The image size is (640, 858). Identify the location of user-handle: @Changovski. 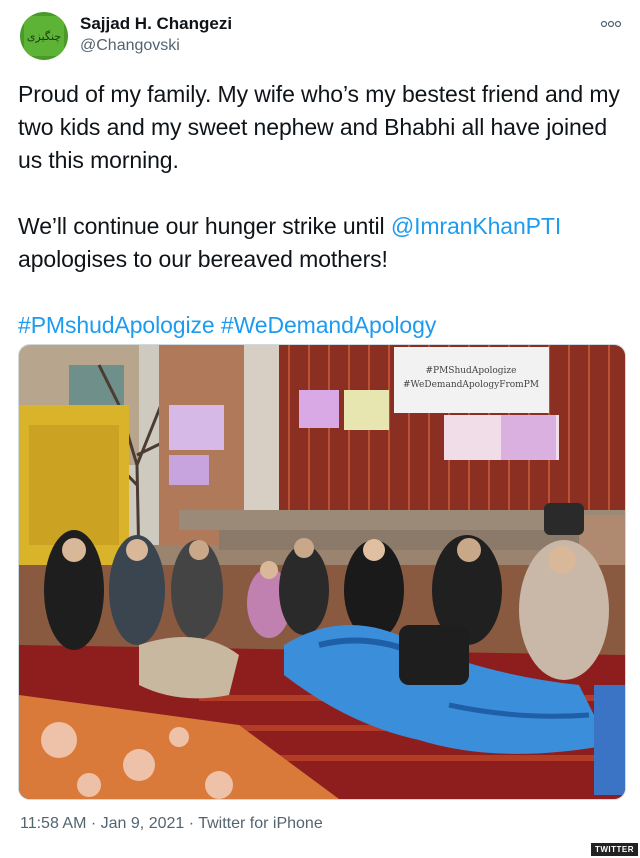
(130, 46).